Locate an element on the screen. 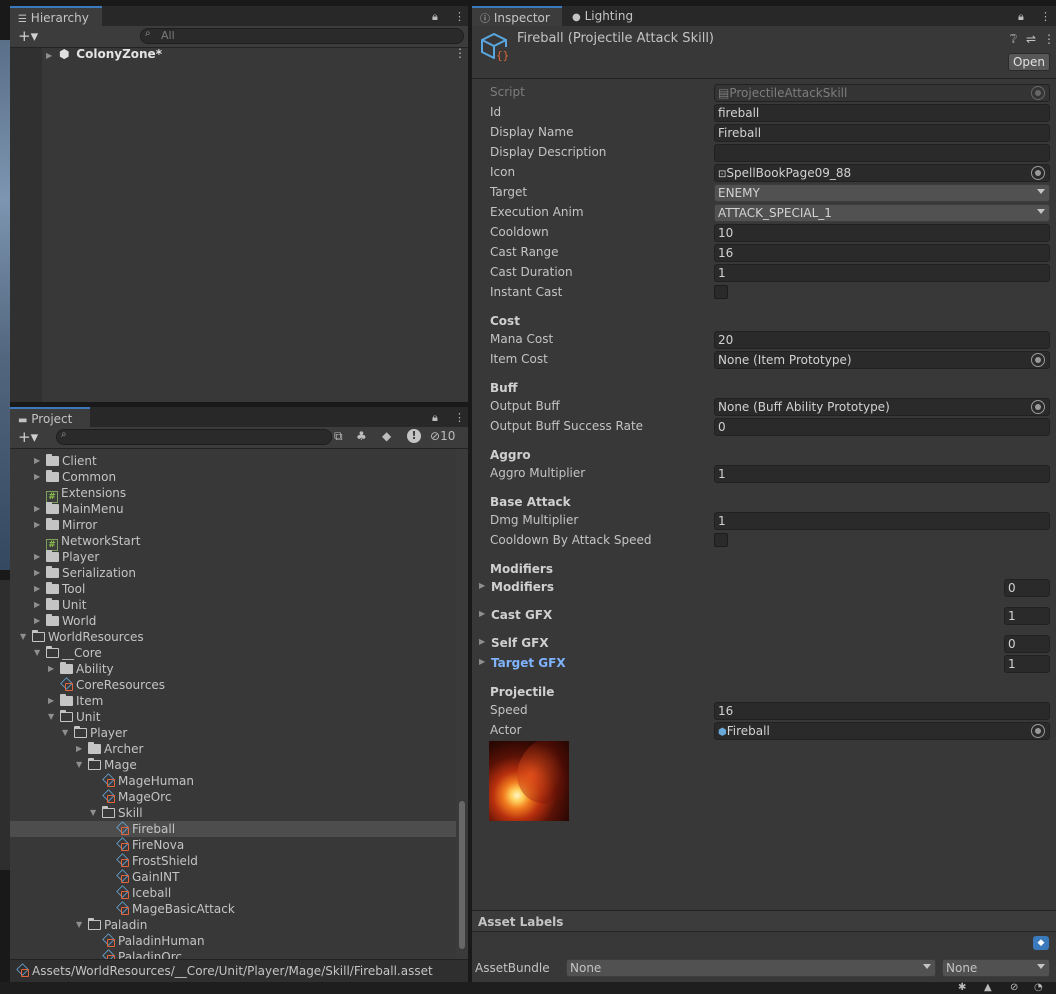 Image resolution: width=1056 pixels, height=994 pixels. tree-item: CoreResources is located at coordinates (112, 685).